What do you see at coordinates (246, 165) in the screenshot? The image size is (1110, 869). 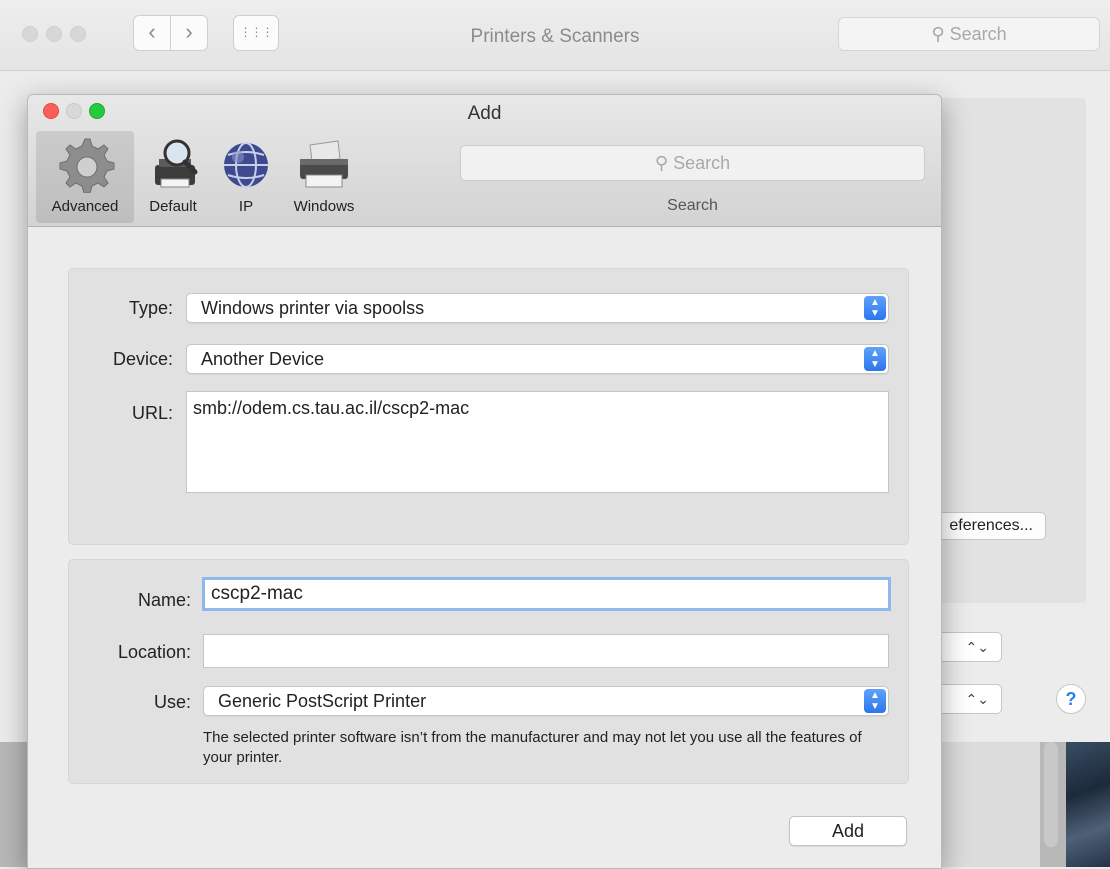 I see `globe-icon` at bounding box center [246, 165].